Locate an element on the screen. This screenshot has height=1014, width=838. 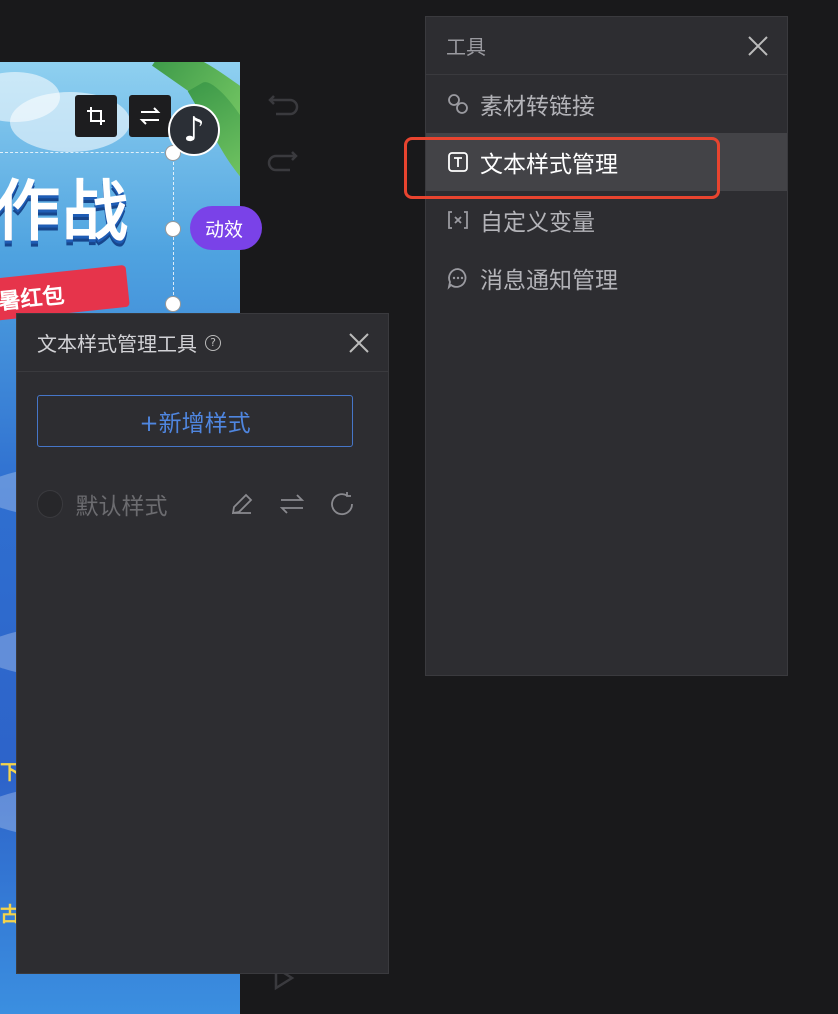
link-icon is located at coordinates (458, 104).